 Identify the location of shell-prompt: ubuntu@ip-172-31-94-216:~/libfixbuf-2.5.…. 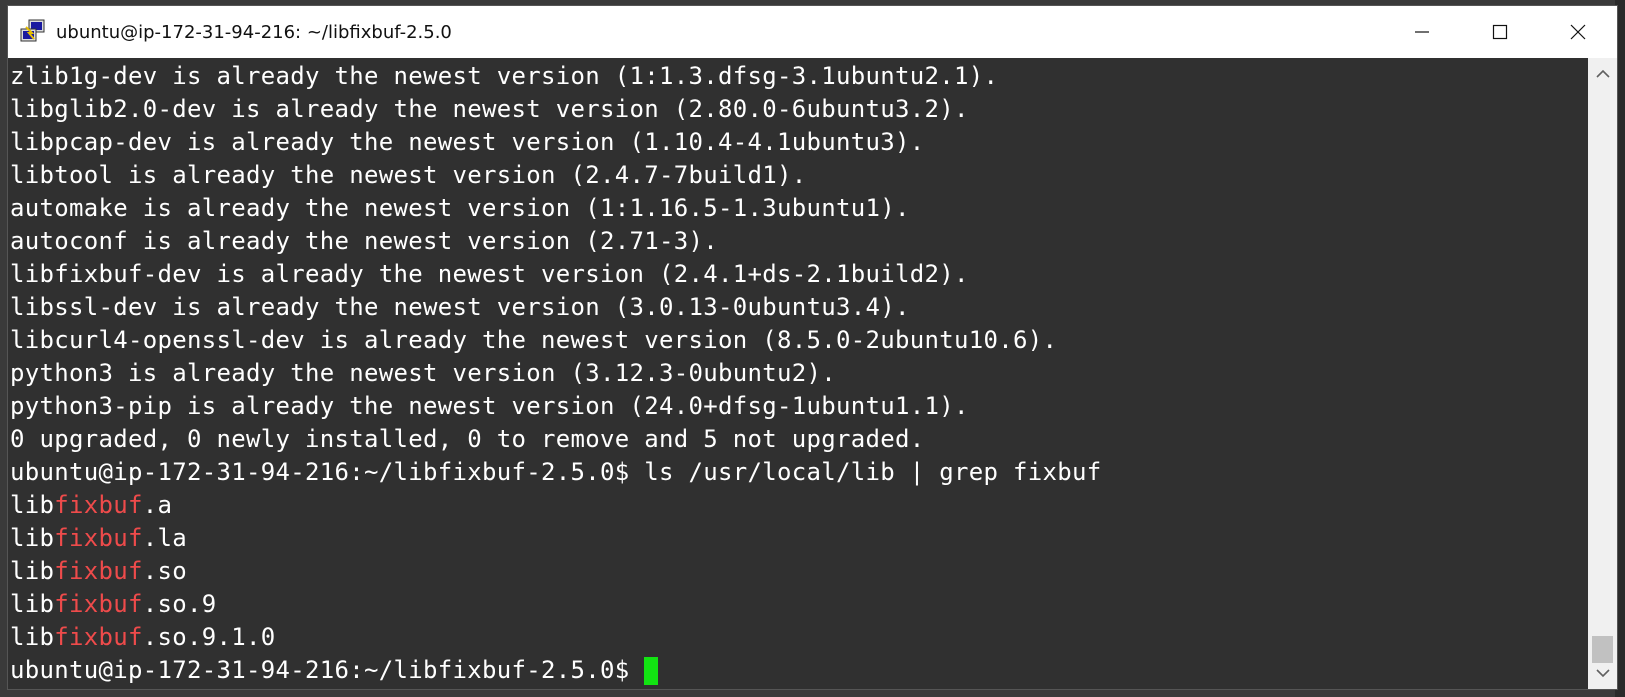
(327, 670).